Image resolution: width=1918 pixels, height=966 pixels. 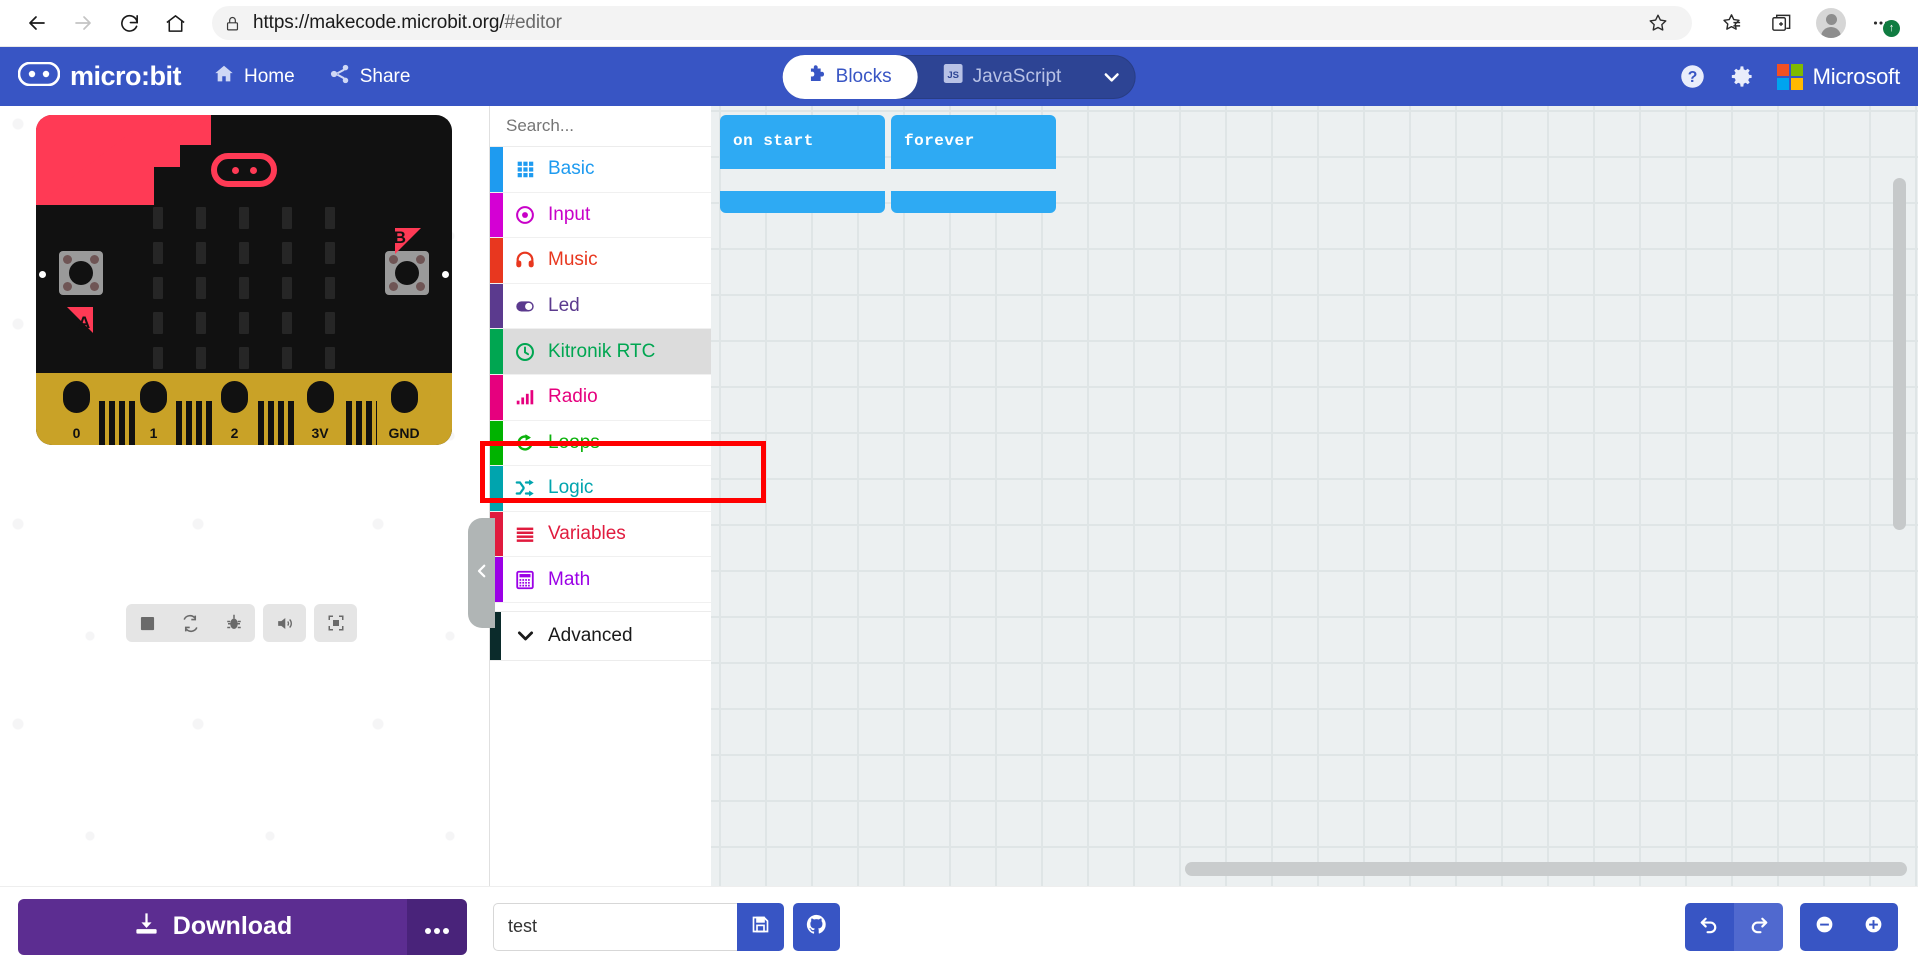 I want to click on pin-pad-1: 1, so click(x=153, y=411).